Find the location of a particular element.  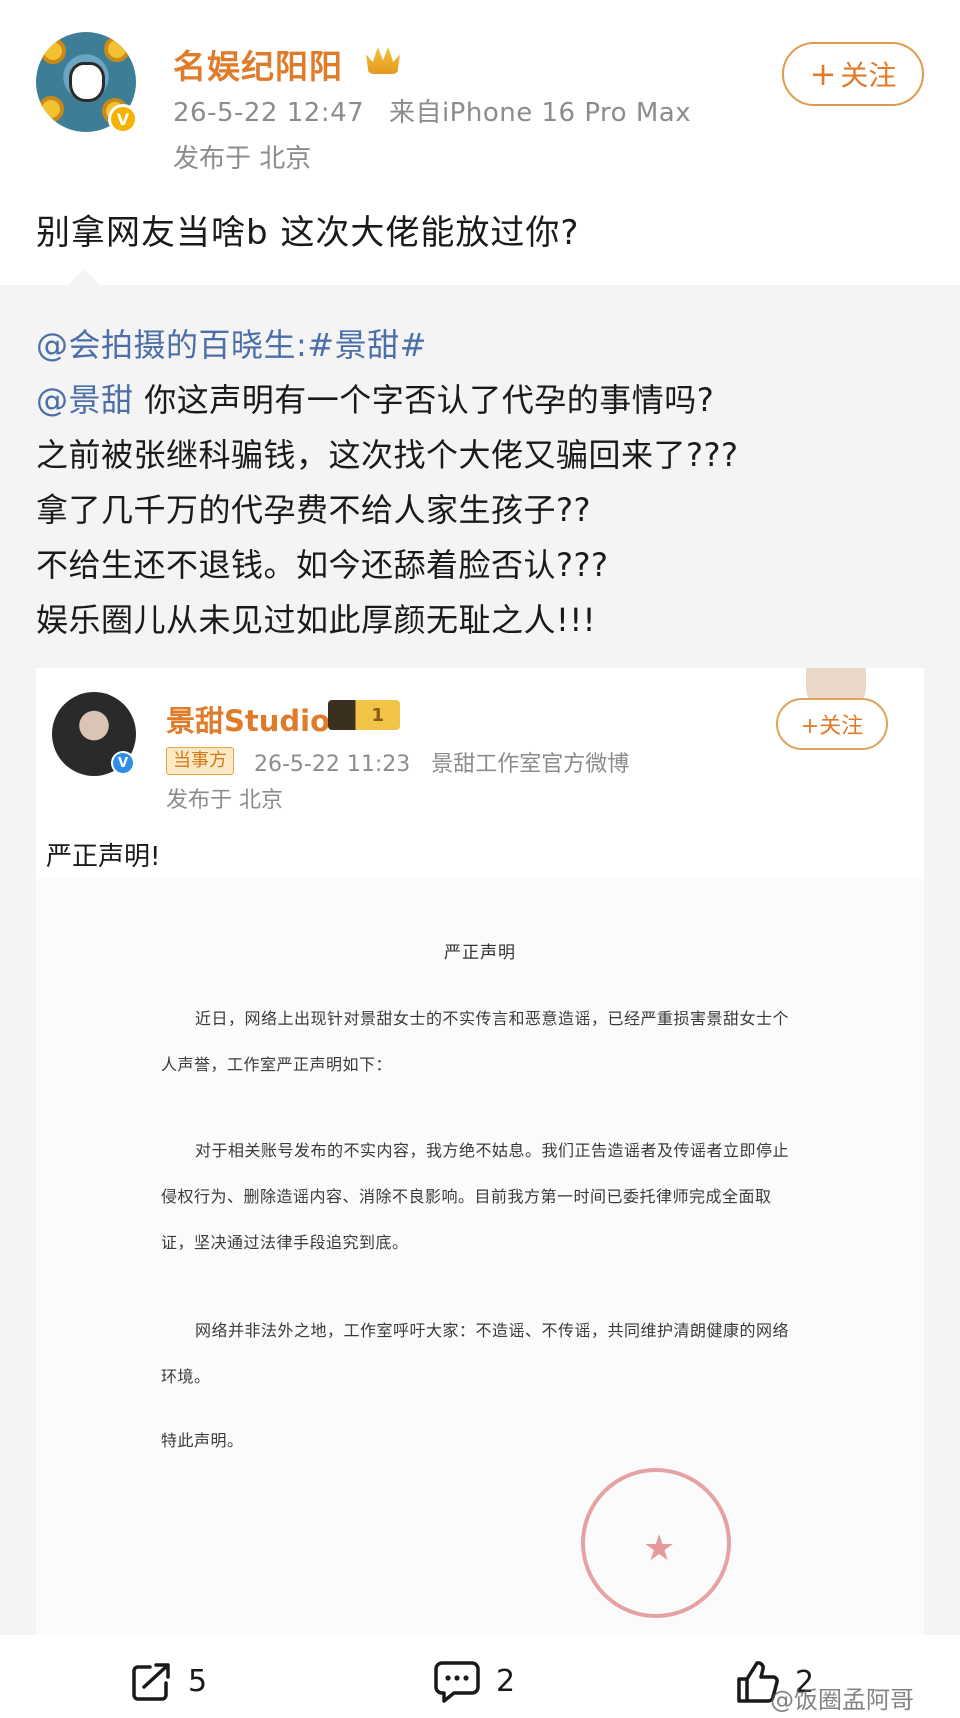

vip-crown-icon is located at coordinates (383, 60).